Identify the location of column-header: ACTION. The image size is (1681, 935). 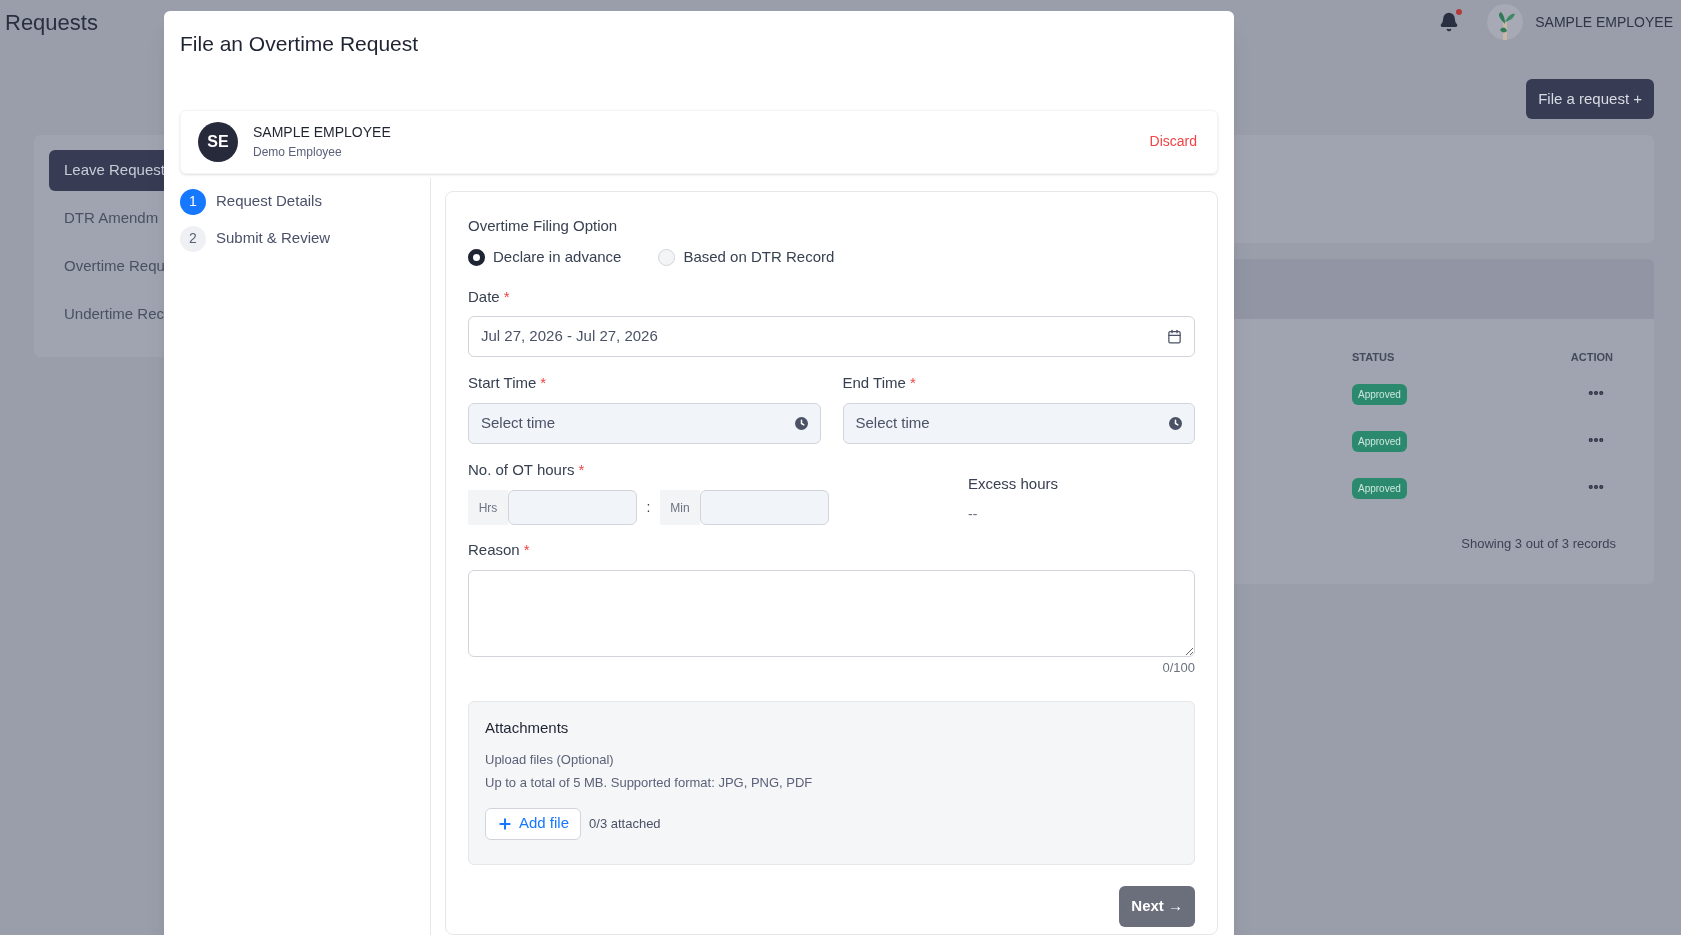
(1591, 357).